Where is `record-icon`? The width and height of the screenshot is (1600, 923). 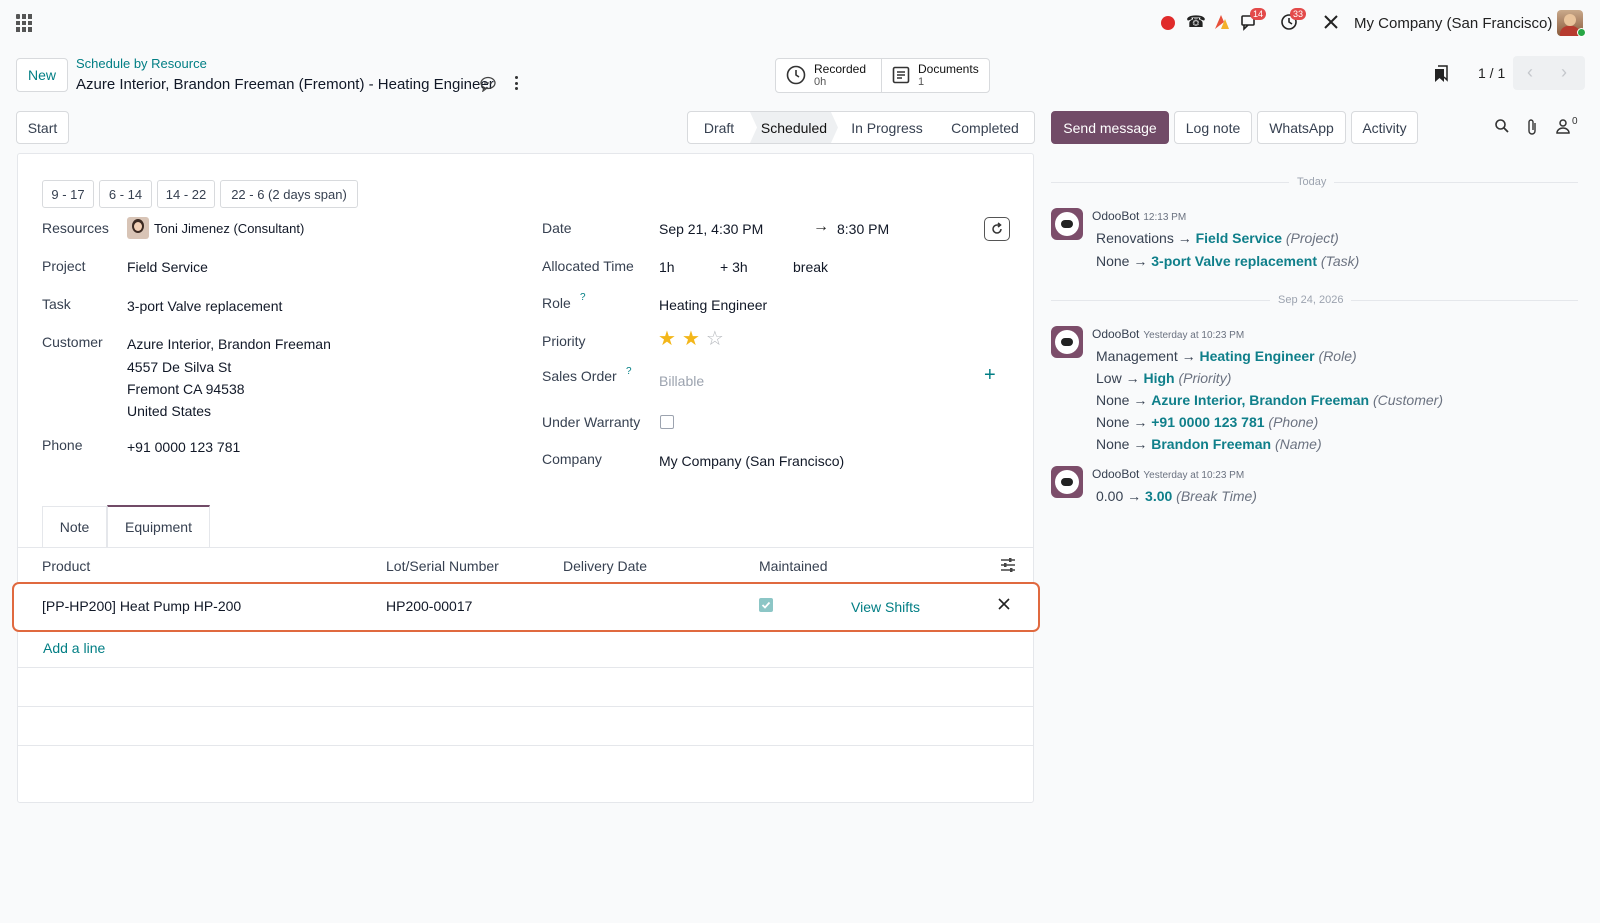
record-icon is located at coordinates (1168, 23).